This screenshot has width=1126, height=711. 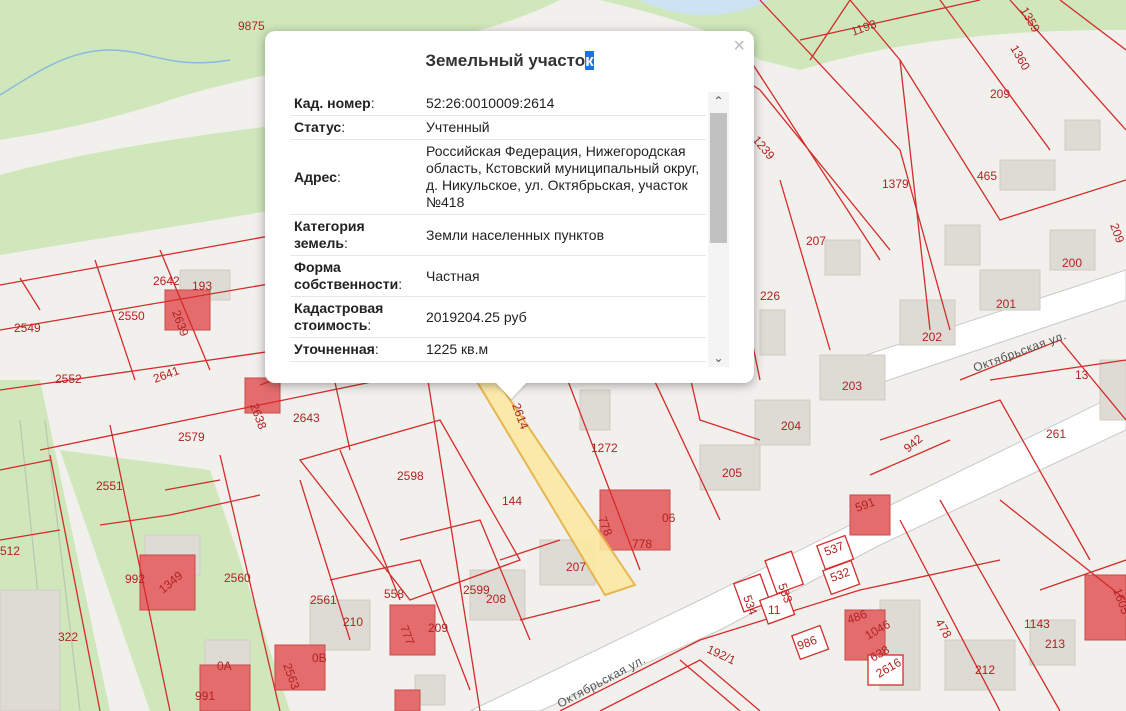 What do you see at coordinates (166, 281) in the screenshot?
I see `parcel-label: 2642` at bounding box center [166, 281].